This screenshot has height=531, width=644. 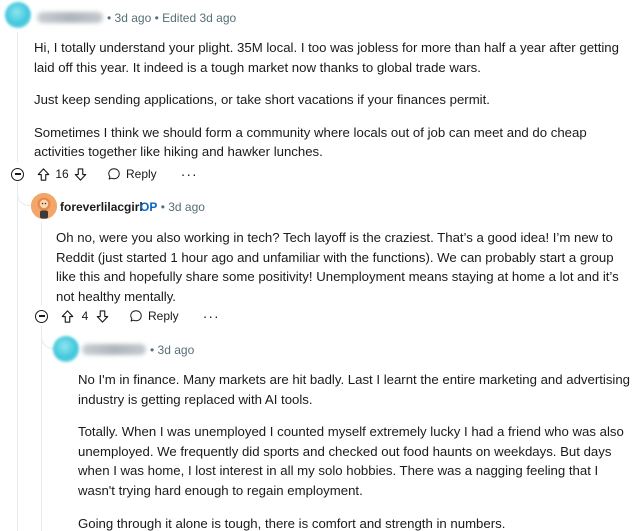 What do you see at coordinates (104, 174) in the screenshot?
I see `comment-actions: 16 Reply ···` at bounding box center [104, 174].